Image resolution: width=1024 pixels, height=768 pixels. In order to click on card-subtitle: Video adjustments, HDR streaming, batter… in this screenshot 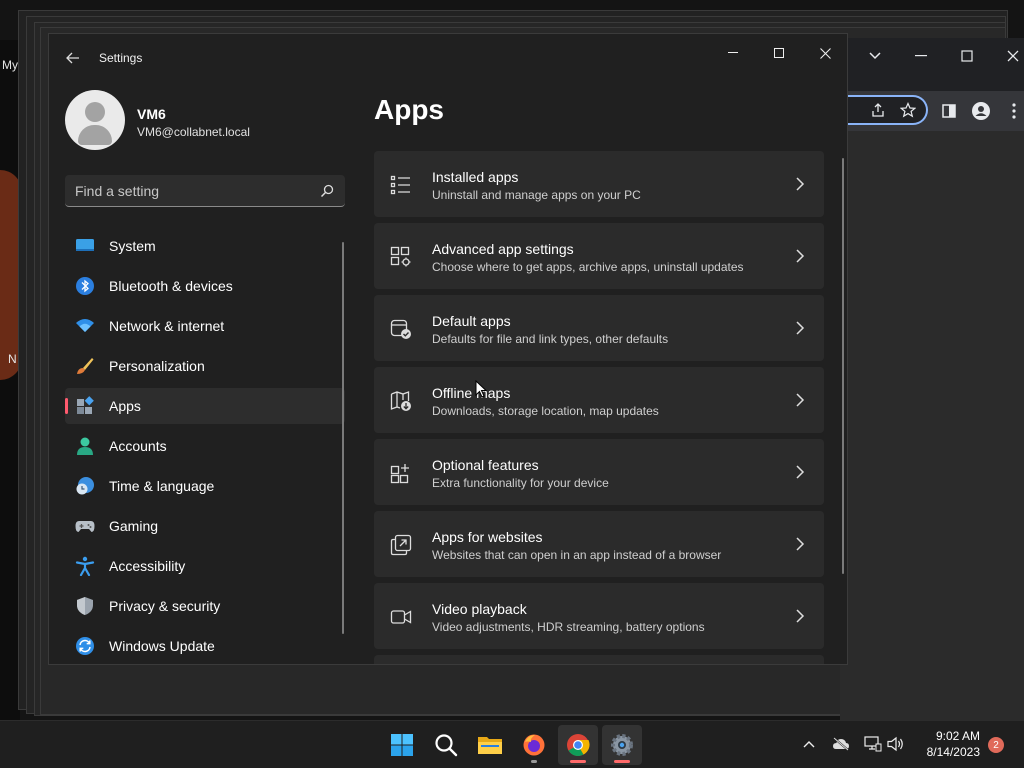, I will do `click(568, 627)`.